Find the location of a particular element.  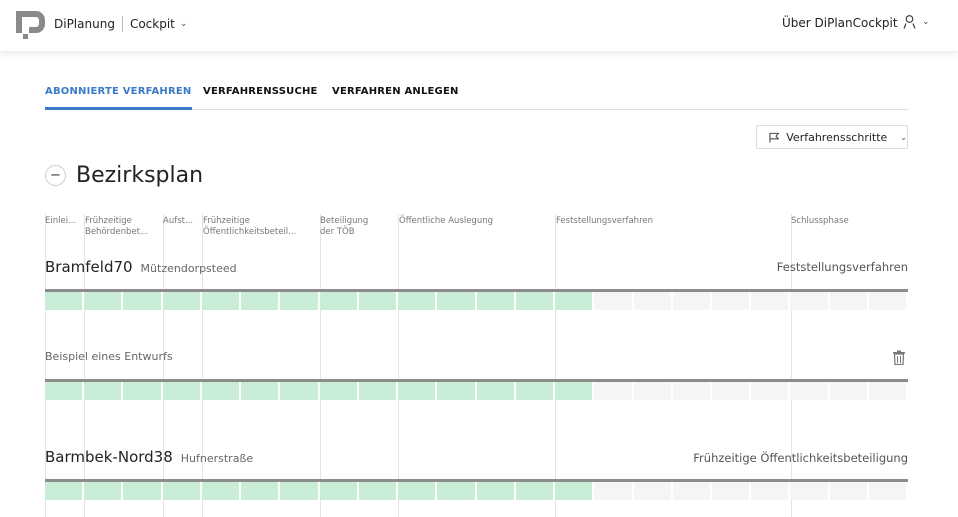

phase-label-schlussphase: Schlussphase is located at coordinates (820, 221).